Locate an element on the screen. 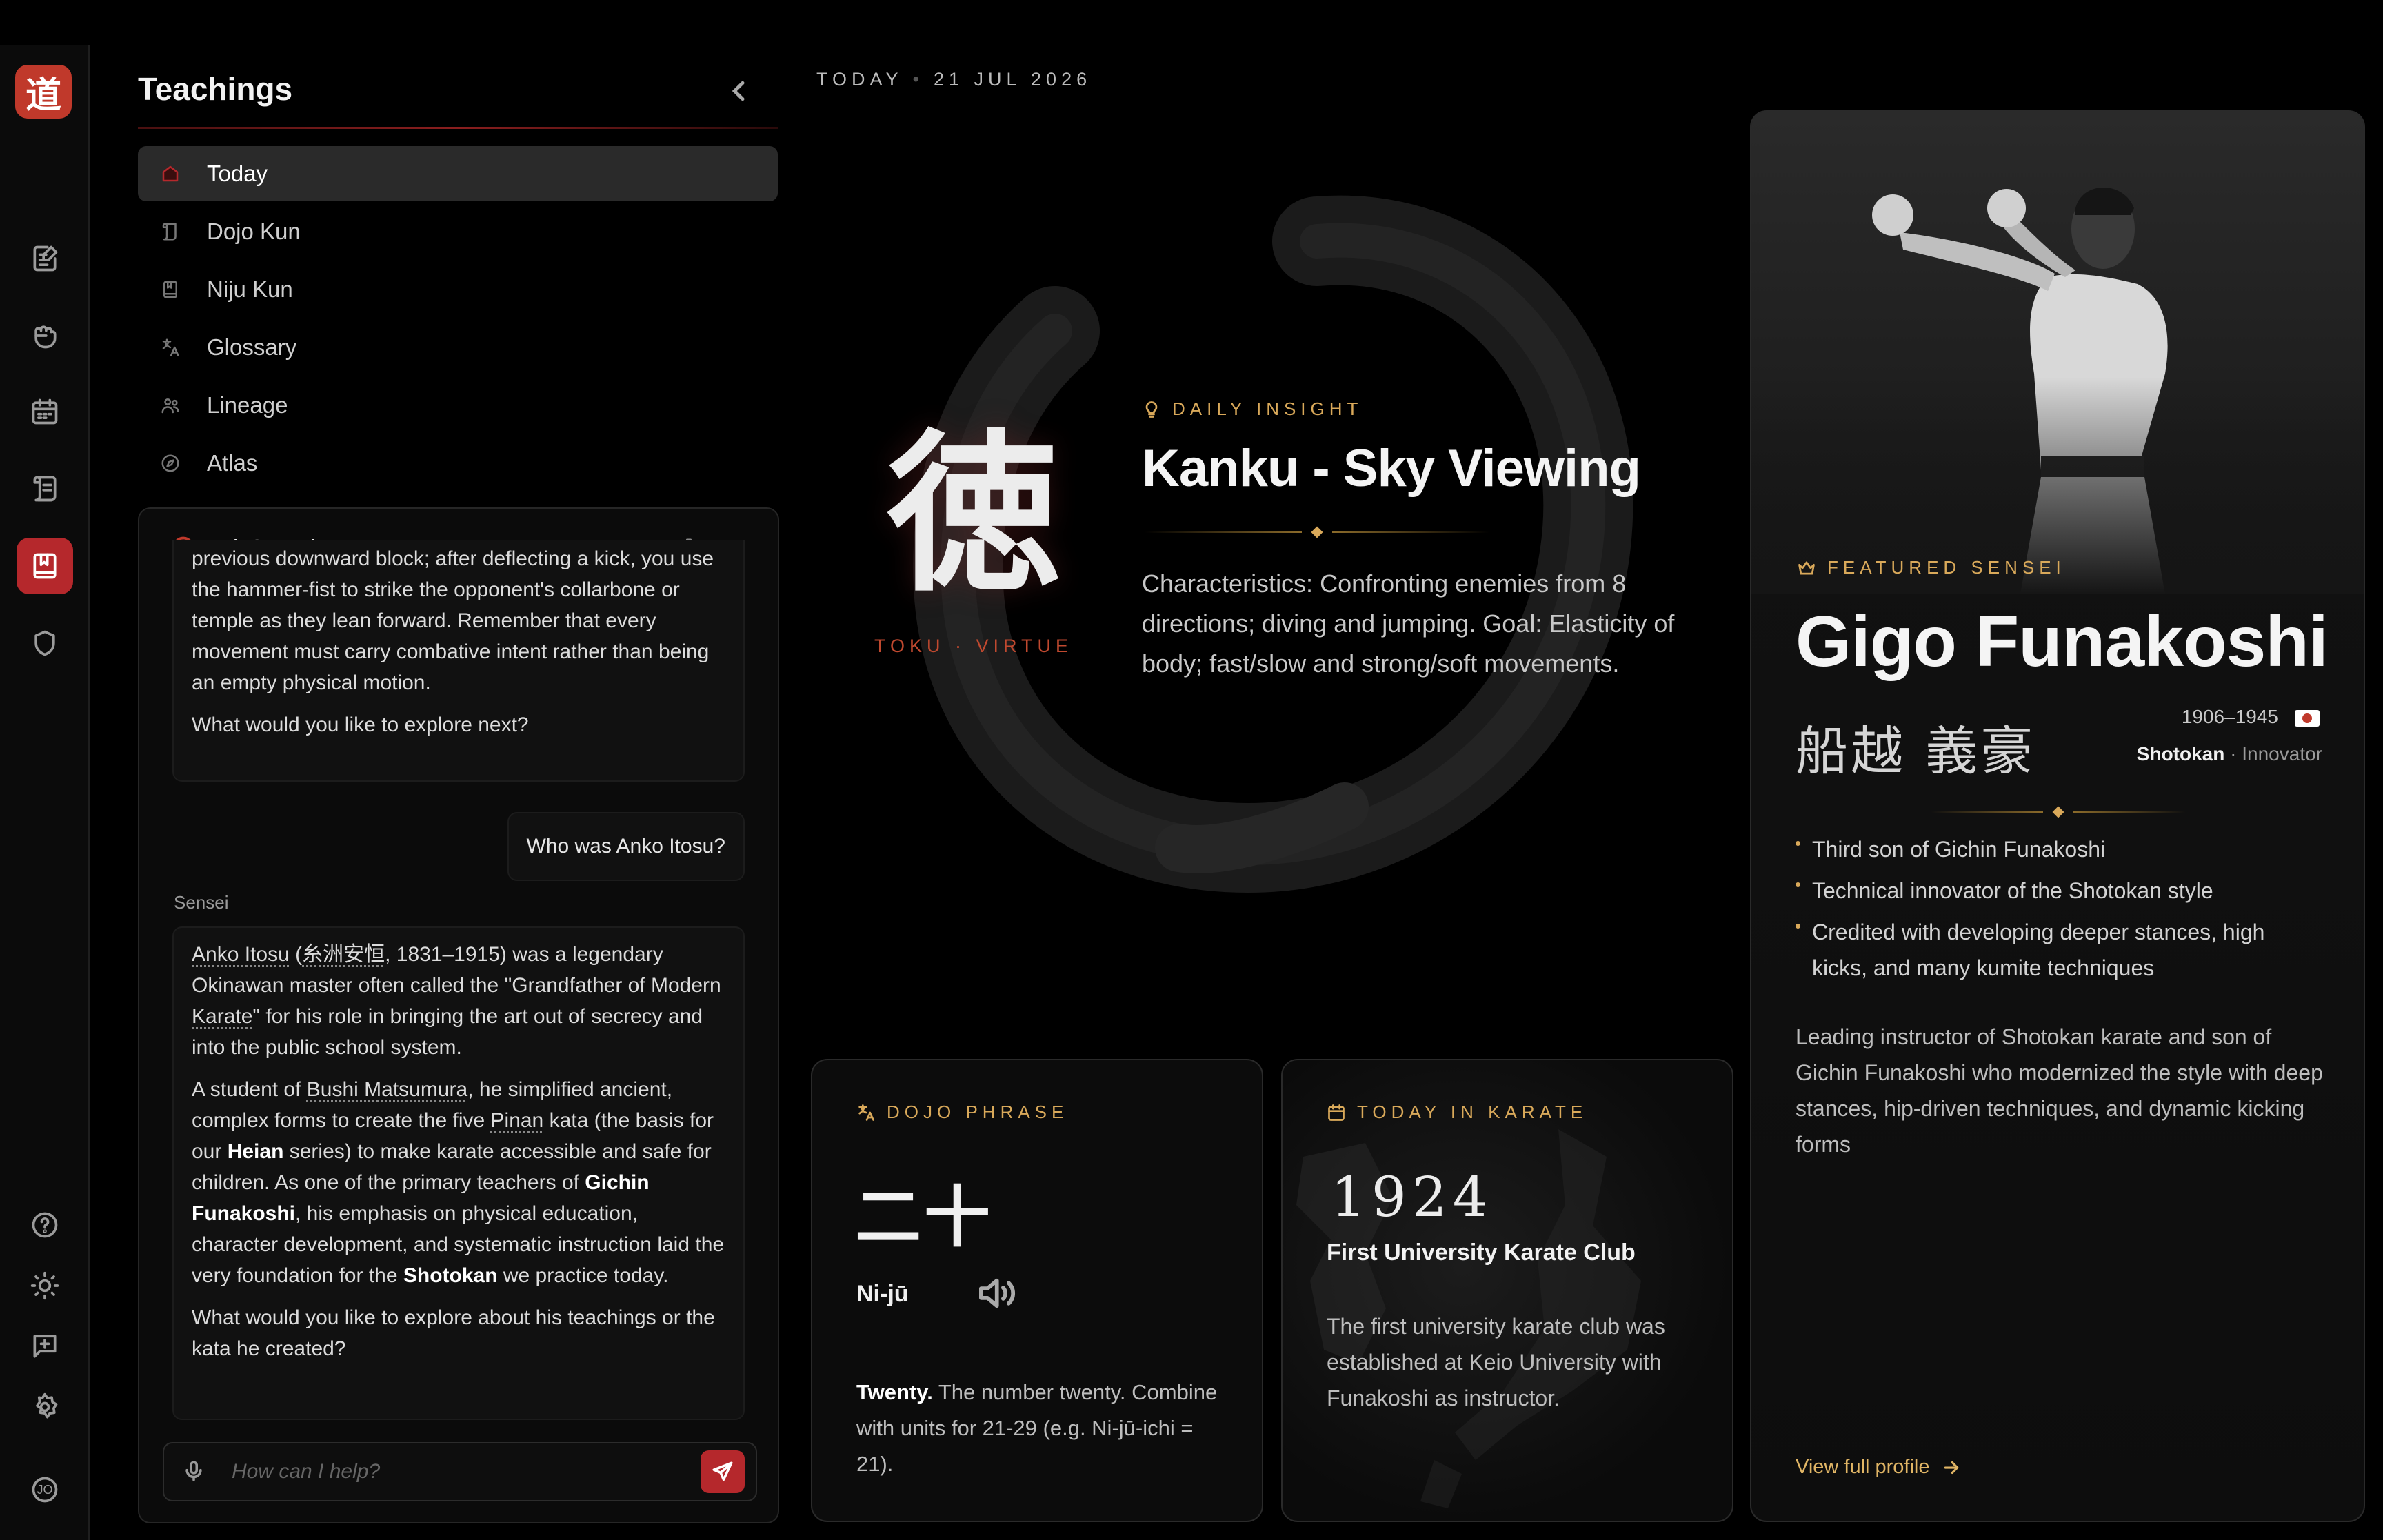  featured-sensei-eyebrow: FEATURED SENSEI is located at coordinates (1931, 568).